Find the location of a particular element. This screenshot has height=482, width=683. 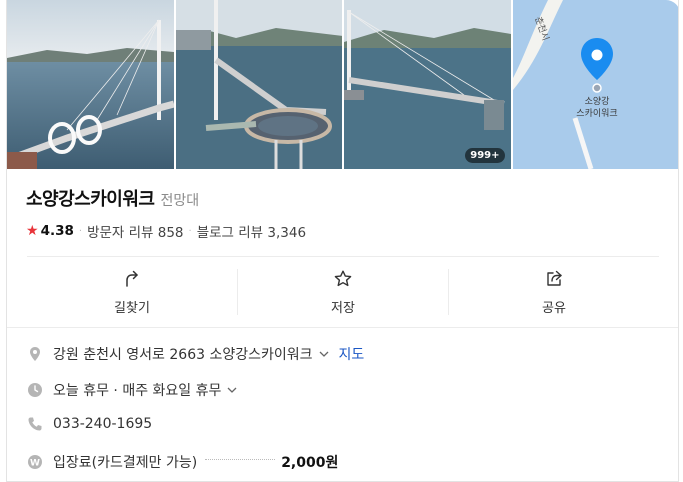

svg-text: W is located at coordinates (35, 464).